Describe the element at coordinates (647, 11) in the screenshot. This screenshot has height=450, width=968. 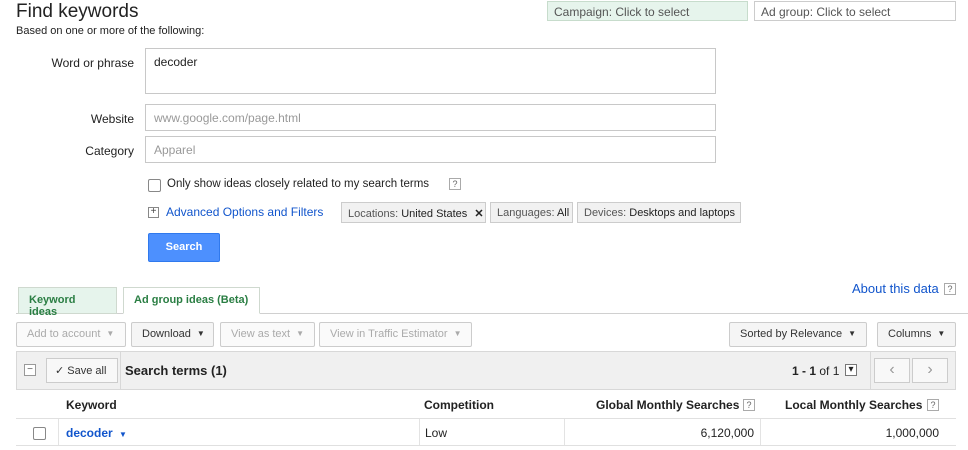
I see `campaign-picker: Campaign: Click to select` at that location.